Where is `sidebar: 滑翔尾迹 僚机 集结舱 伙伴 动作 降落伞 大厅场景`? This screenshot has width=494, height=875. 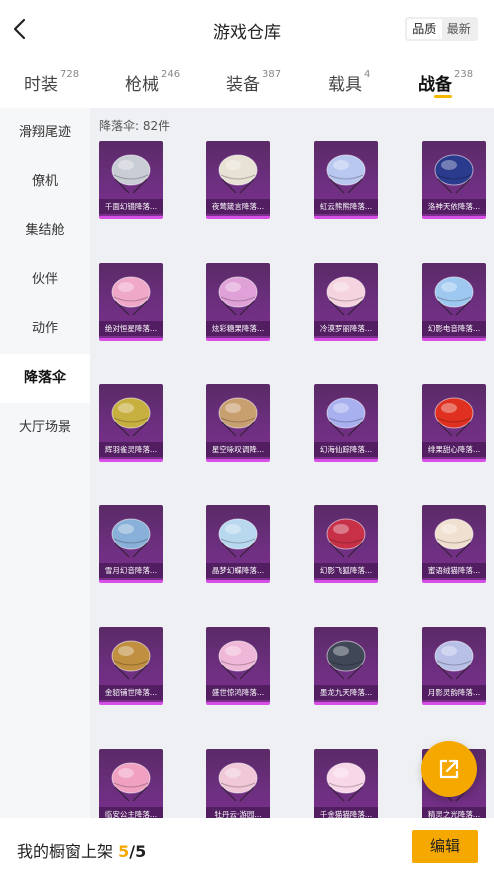
sidebar: 滑翔尾迹 僚机 集结舱 伙伴 动作 降落伞 大厅场景 is located at coordinates (45, 463).